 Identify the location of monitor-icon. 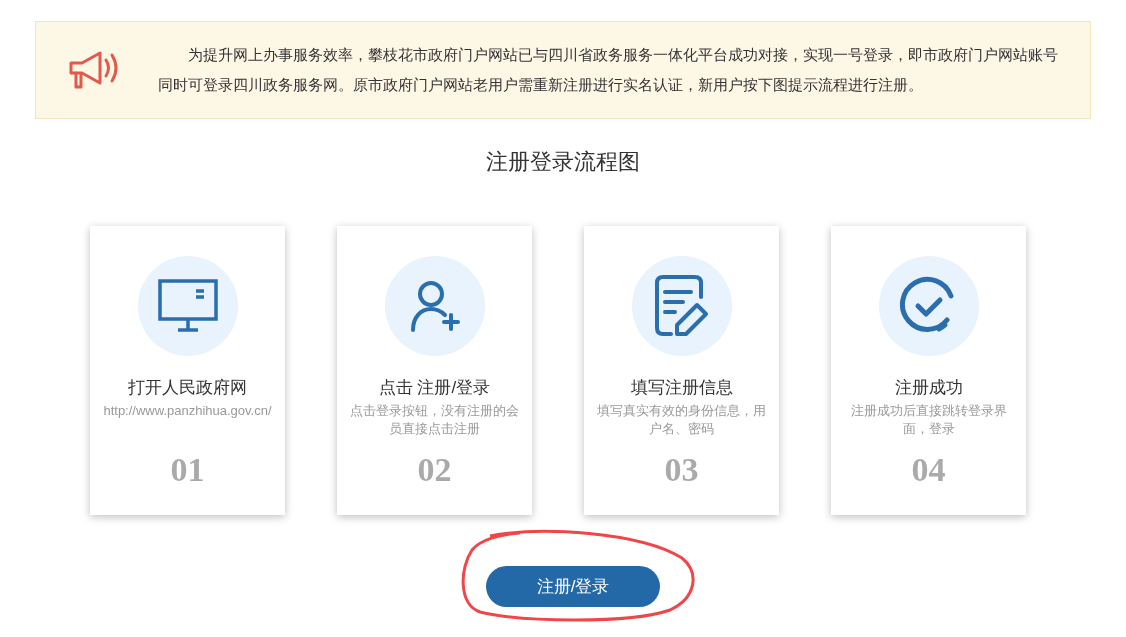
(187, 306).